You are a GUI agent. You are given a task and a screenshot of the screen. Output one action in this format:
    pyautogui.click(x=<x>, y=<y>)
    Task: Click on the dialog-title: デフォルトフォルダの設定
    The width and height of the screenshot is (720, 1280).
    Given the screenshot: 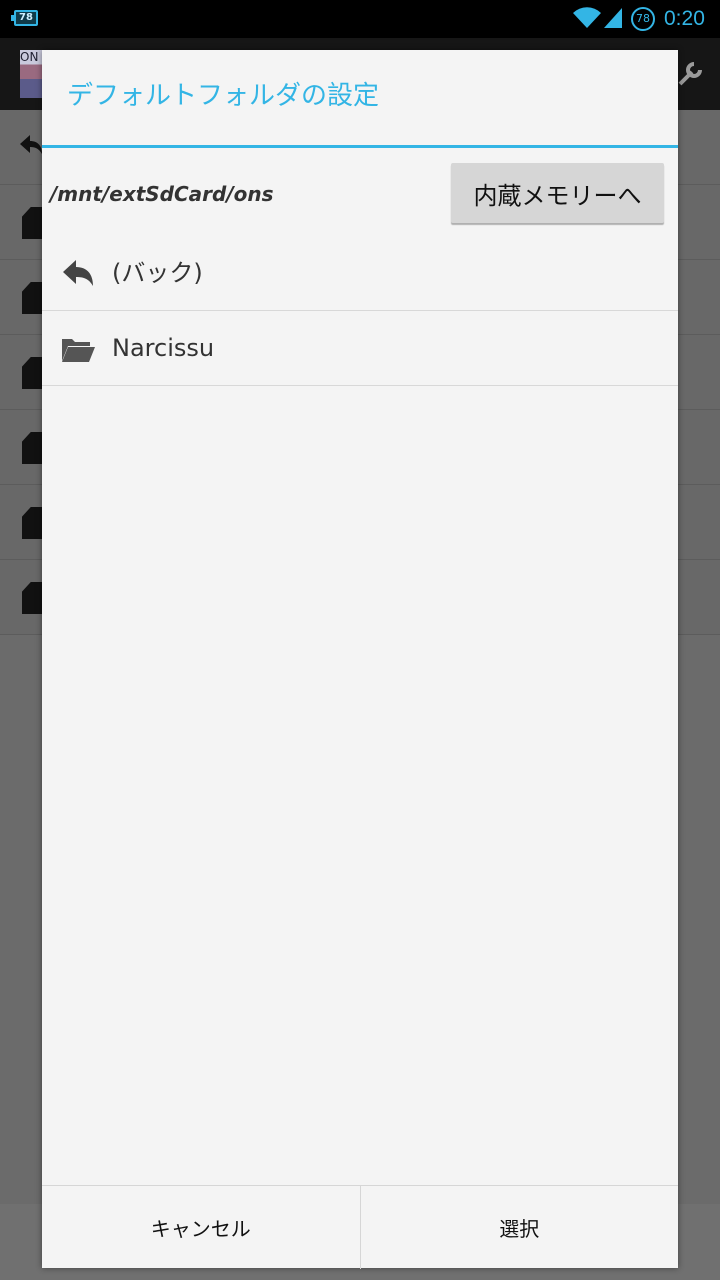 What is the action you would take?
    pyautogui.click(x=223, y=96)
    